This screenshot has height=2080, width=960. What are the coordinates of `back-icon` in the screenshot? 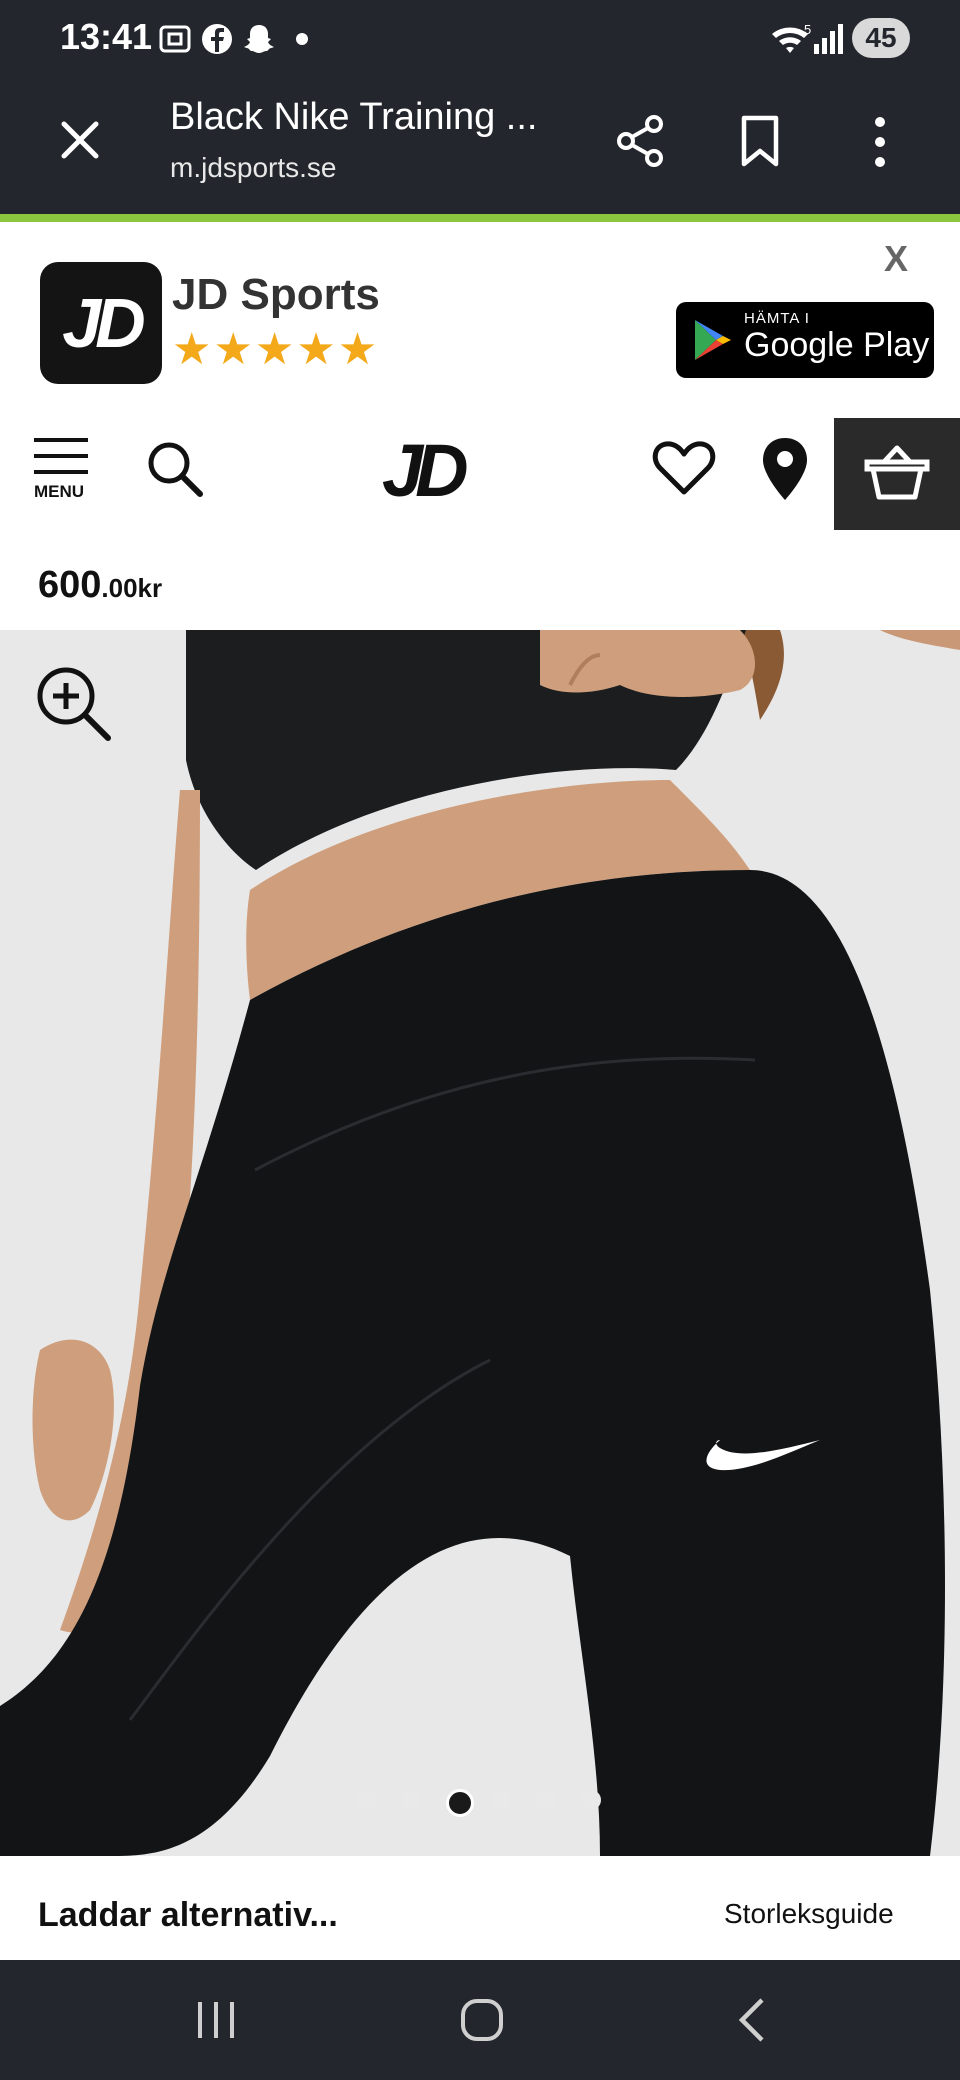 It's located at (751, 2020).